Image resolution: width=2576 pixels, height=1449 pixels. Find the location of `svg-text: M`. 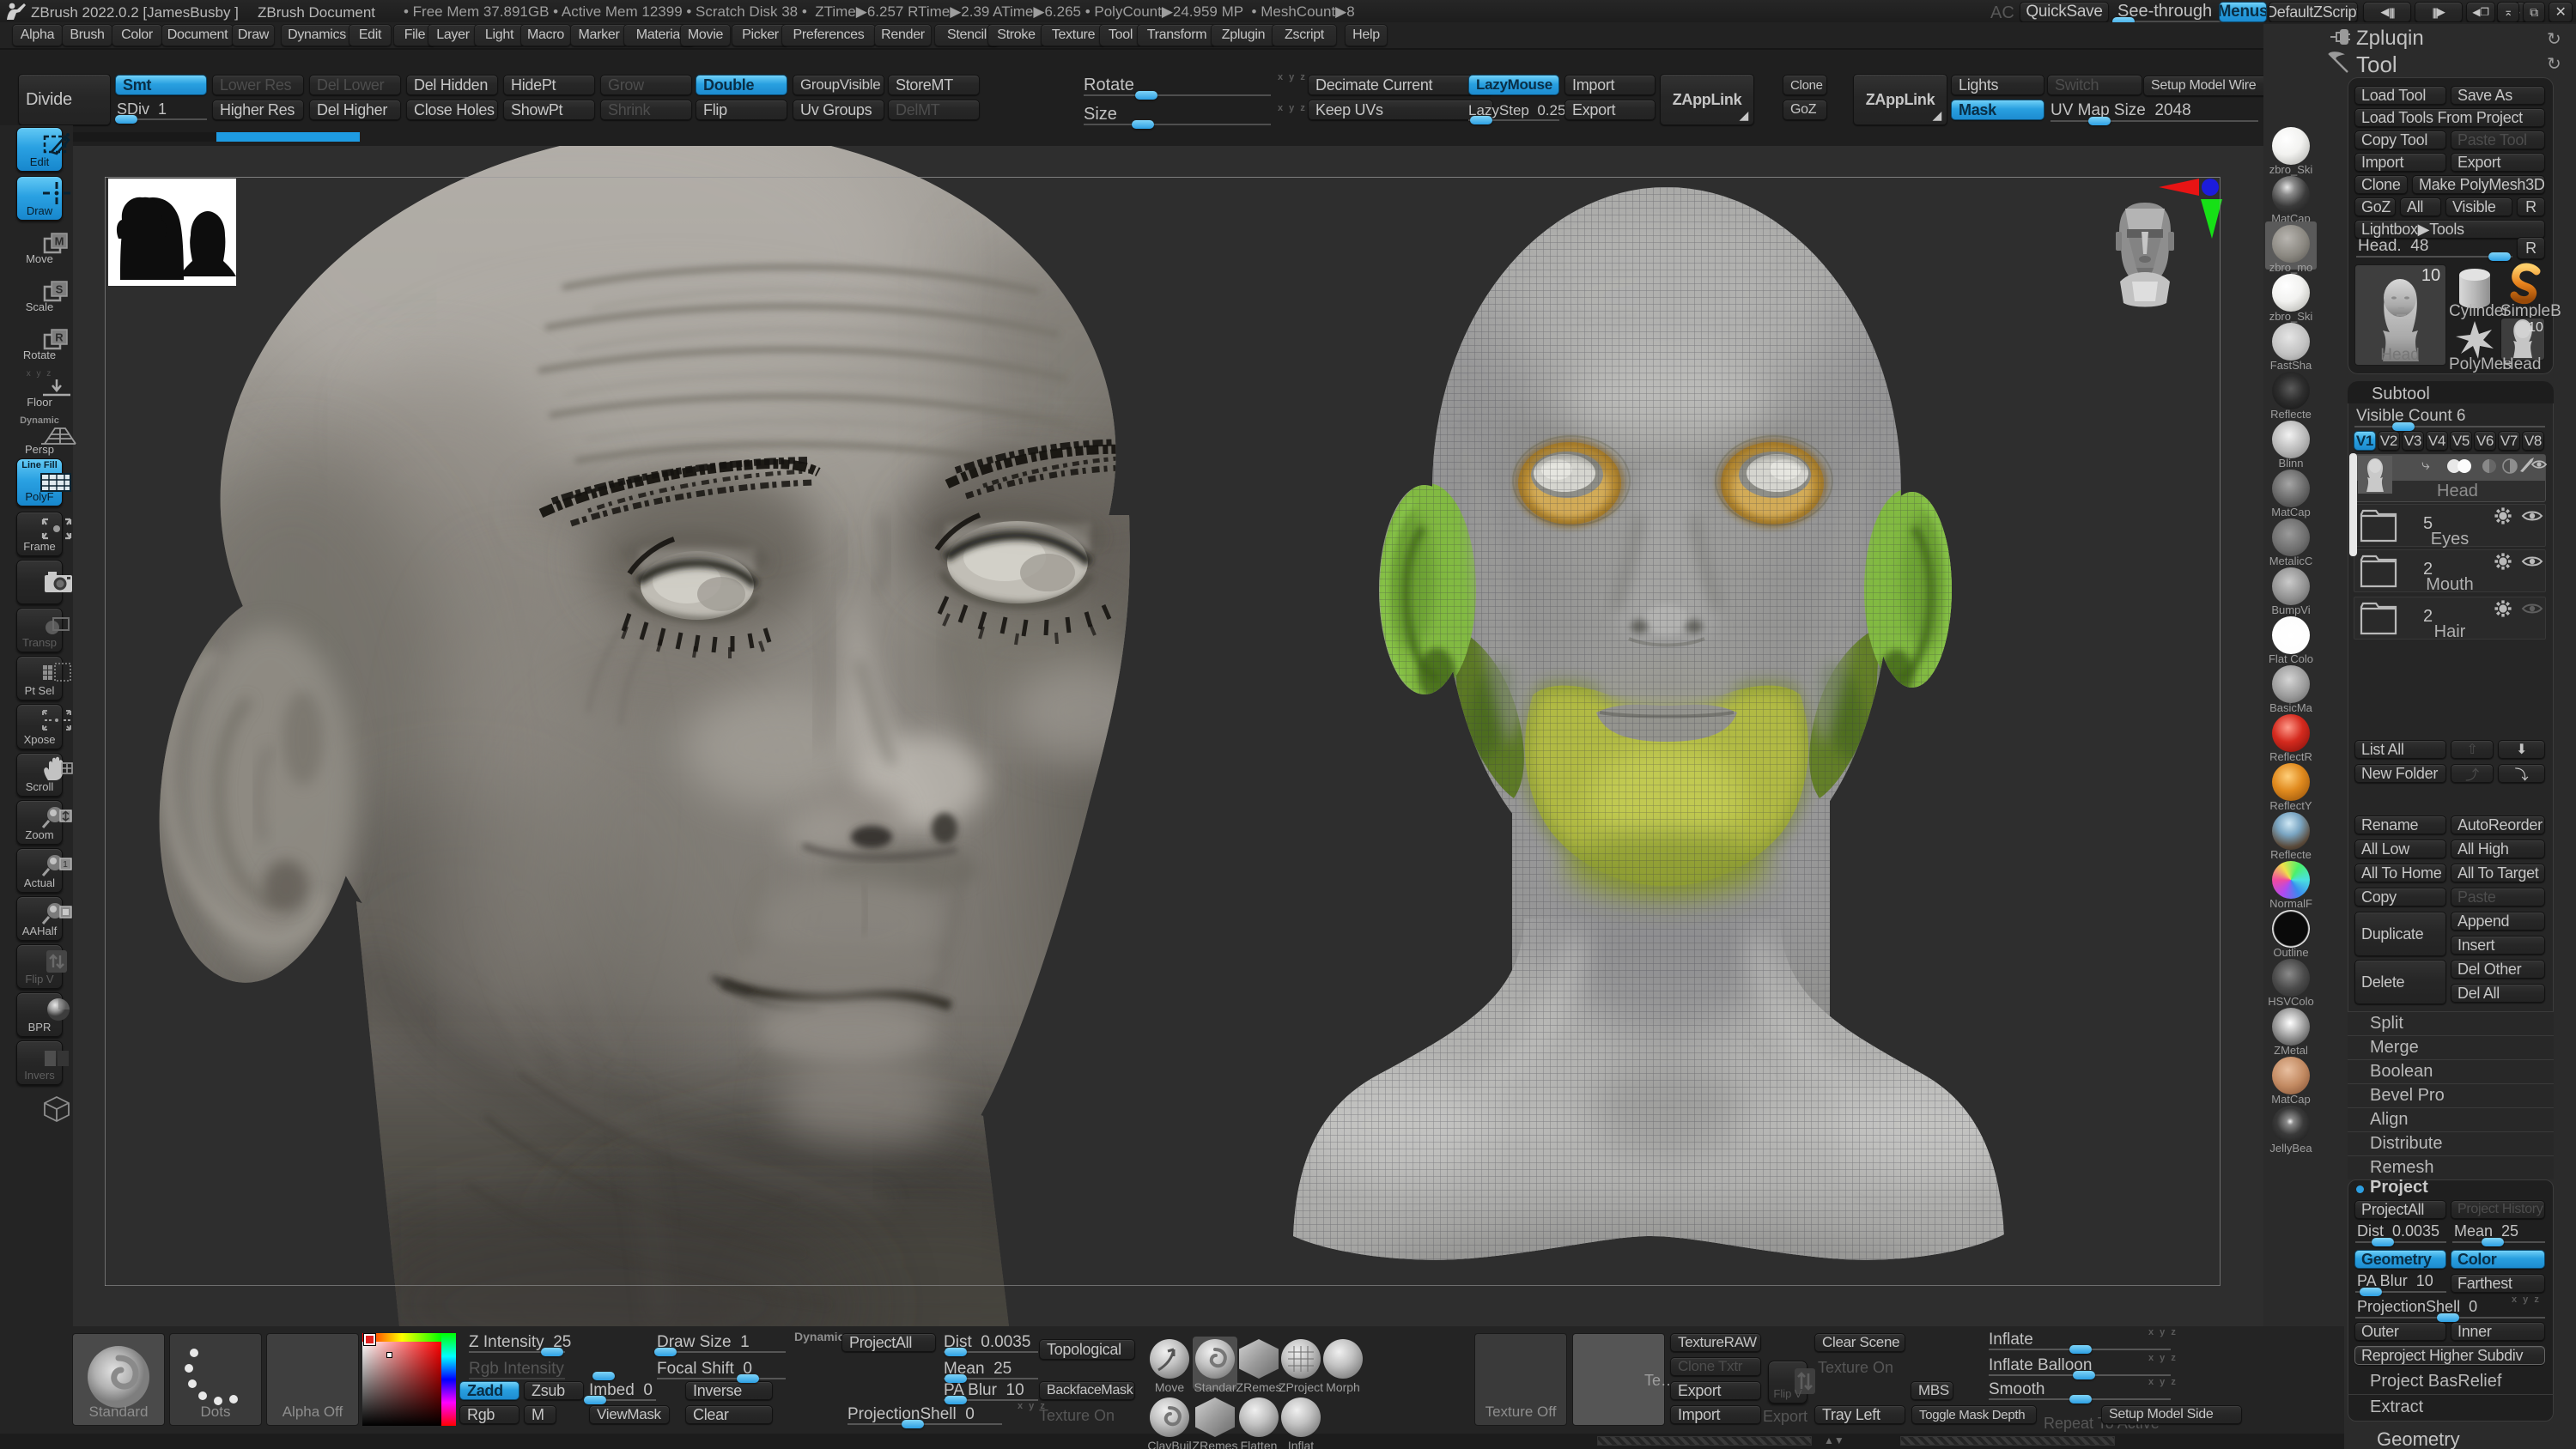

svg-text: M is located at coordinates (59, 241).